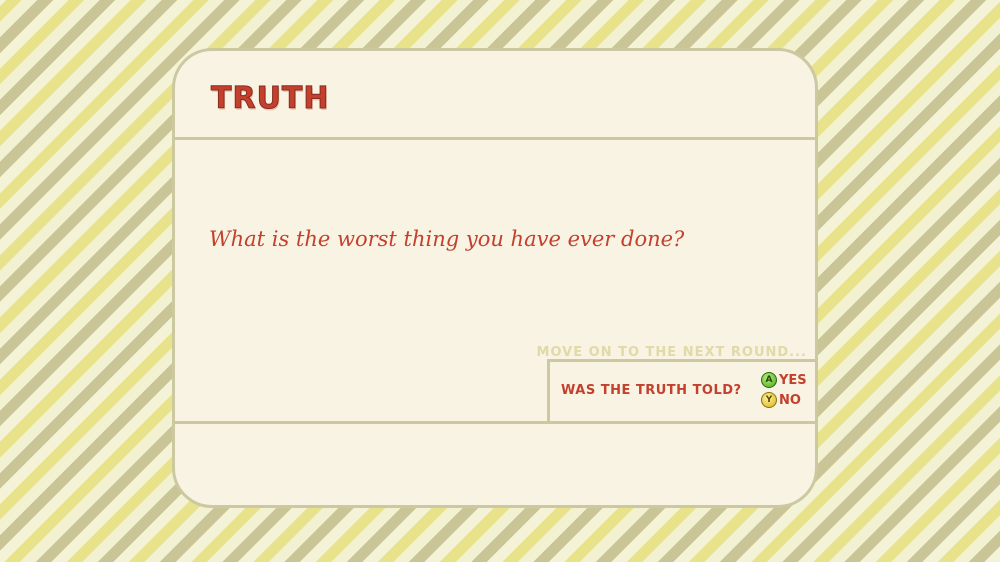  I want to click on no-option: Y NO, so click(781, 400).